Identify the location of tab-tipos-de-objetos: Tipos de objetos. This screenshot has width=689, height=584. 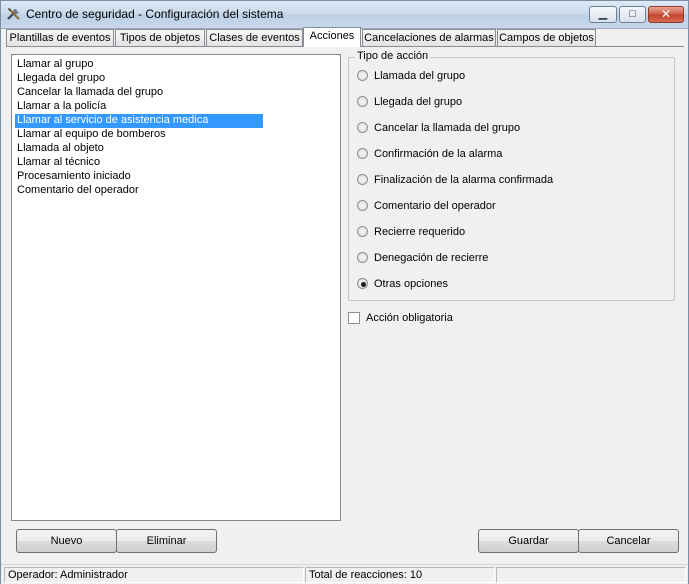
(160, 37).